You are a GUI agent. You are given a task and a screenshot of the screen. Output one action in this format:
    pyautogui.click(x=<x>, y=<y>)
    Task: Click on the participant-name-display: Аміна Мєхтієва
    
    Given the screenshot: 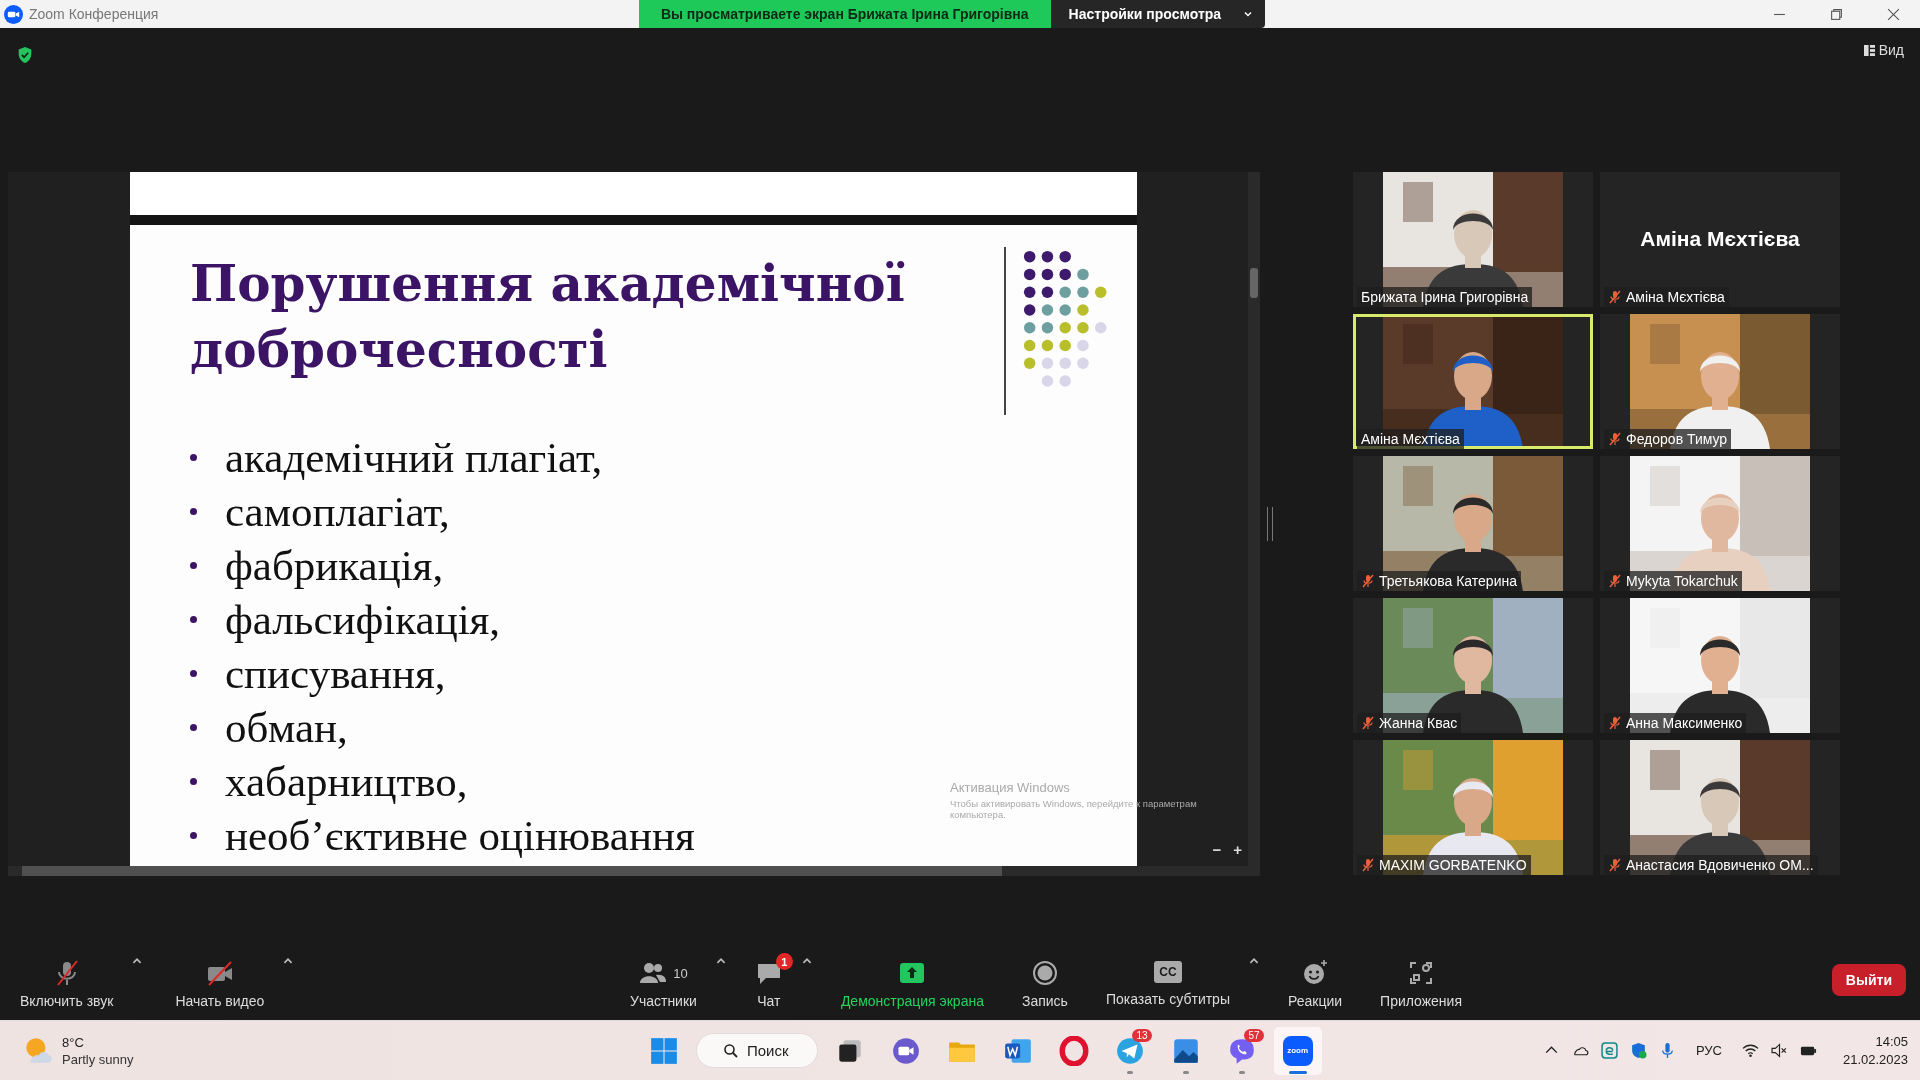 What is the action you would take?
    pyautogui.click(x=1720, y=238)
    